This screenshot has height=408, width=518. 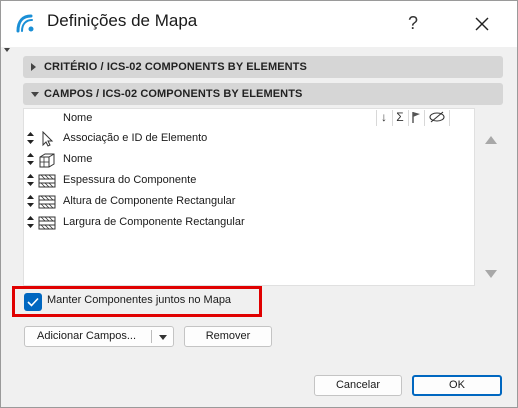 What do you see at coordinates (491, 274) in the screenshot?
I see `scroll-down-arrow-icon` at bounding box center [491, 274].